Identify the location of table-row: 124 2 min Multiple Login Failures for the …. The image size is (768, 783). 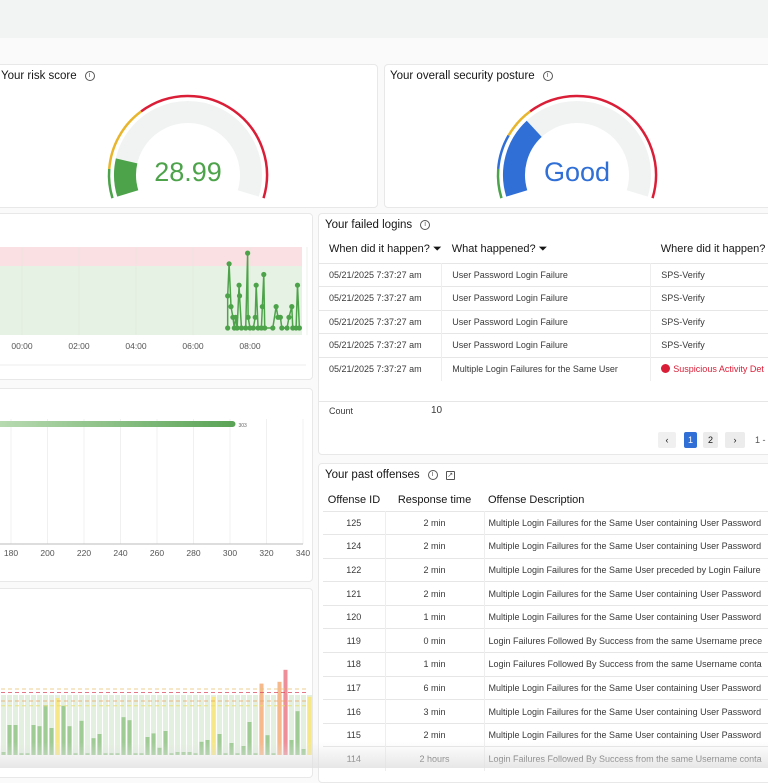
(545, 546).